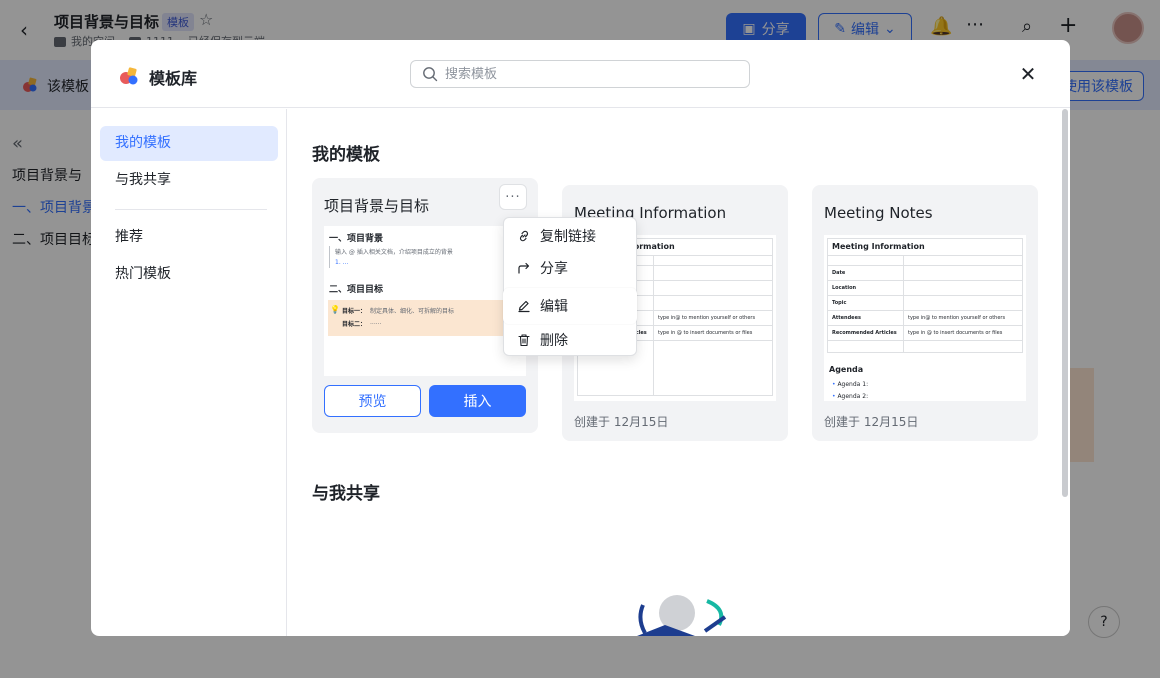 This screenshot has height=678, width=1160. I want to click on trash-icon, so click(524, 340).